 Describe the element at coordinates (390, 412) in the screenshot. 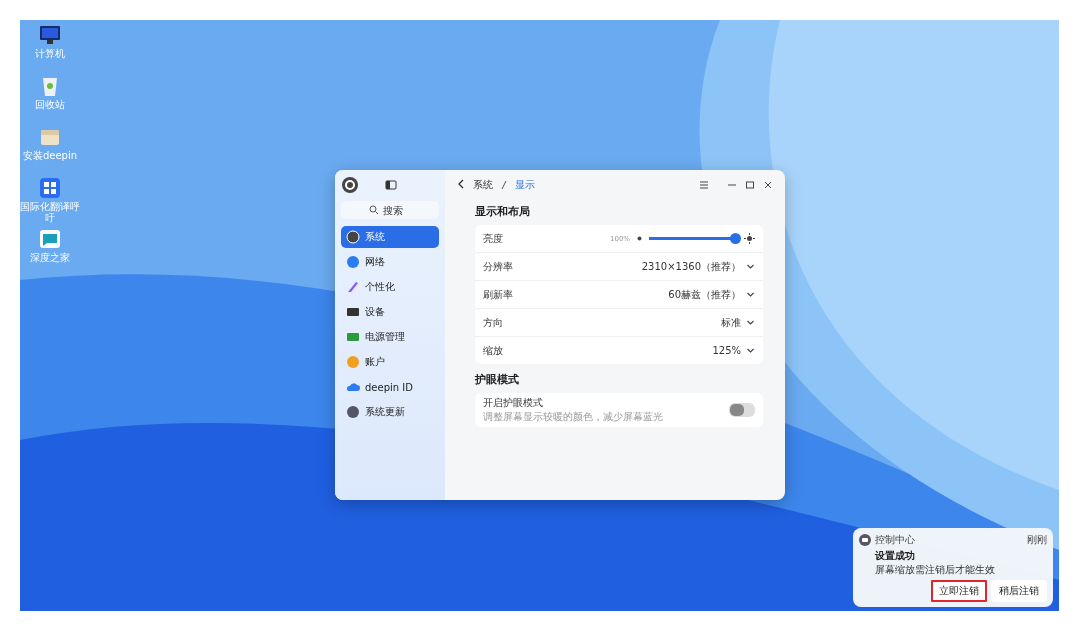

I see `sidebar-item: 系统更新` at that location.